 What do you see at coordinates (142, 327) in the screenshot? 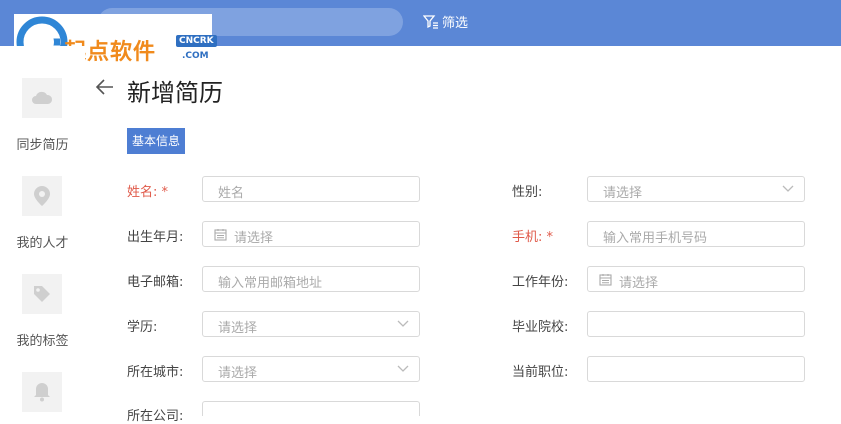
I see `education-label: 学历:` at bounding box center [142, 327].